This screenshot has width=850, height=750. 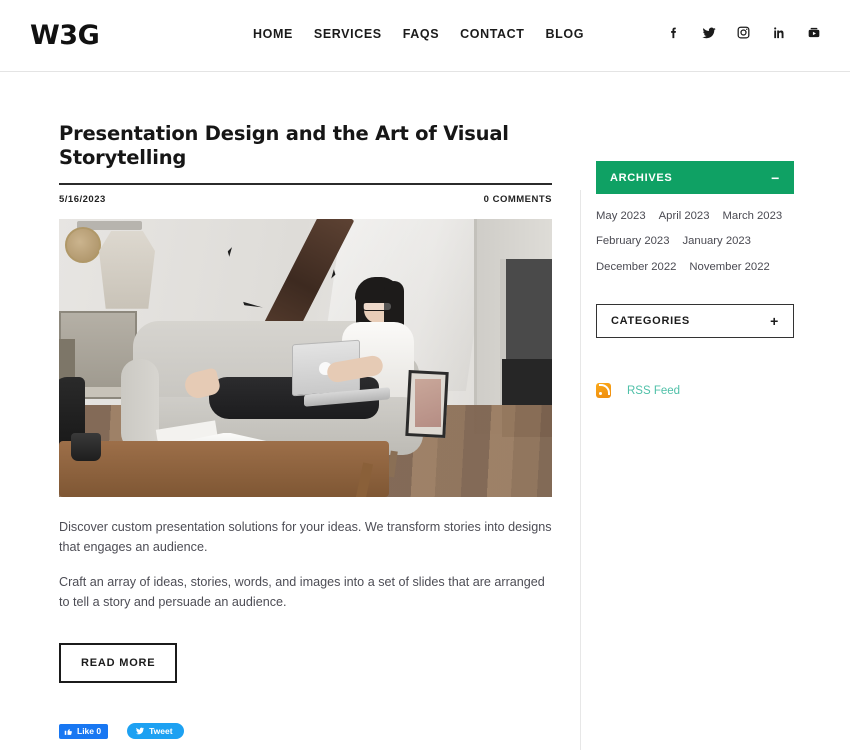 I want to click on minus-icon: −, so click(x=775, y=178).